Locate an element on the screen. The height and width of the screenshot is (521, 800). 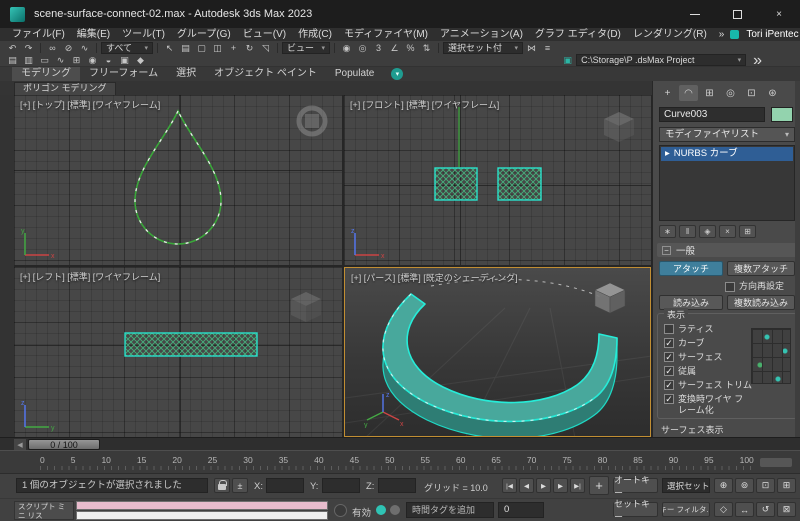
x-coordinate-field is located at coordinates (285, 485).